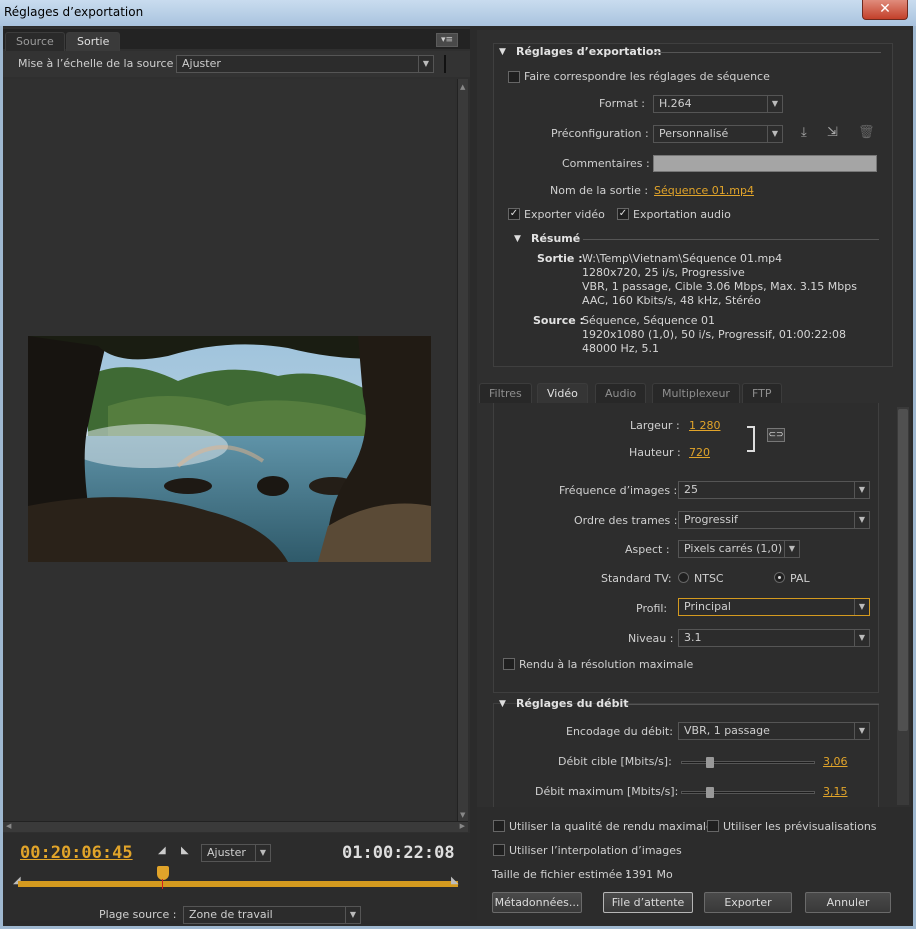  Describe the element at coordinates (649, 320) in the screenshot. I see `summary-source-line: Séquence, Séquence 01` at that location.